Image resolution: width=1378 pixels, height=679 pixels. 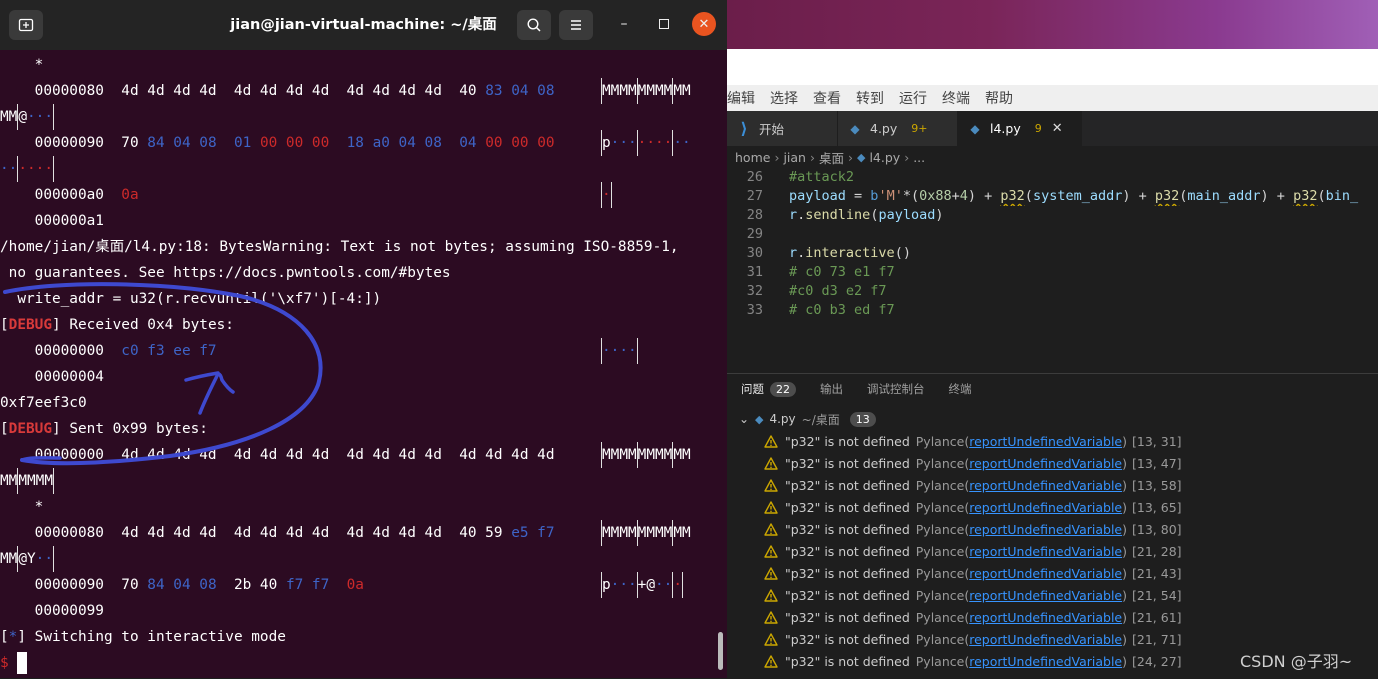 What do you see at coordinates (896, 389) in the screenshot?
I see `tab-debug-console: 调试控制台` at bounding box center [896, 389].